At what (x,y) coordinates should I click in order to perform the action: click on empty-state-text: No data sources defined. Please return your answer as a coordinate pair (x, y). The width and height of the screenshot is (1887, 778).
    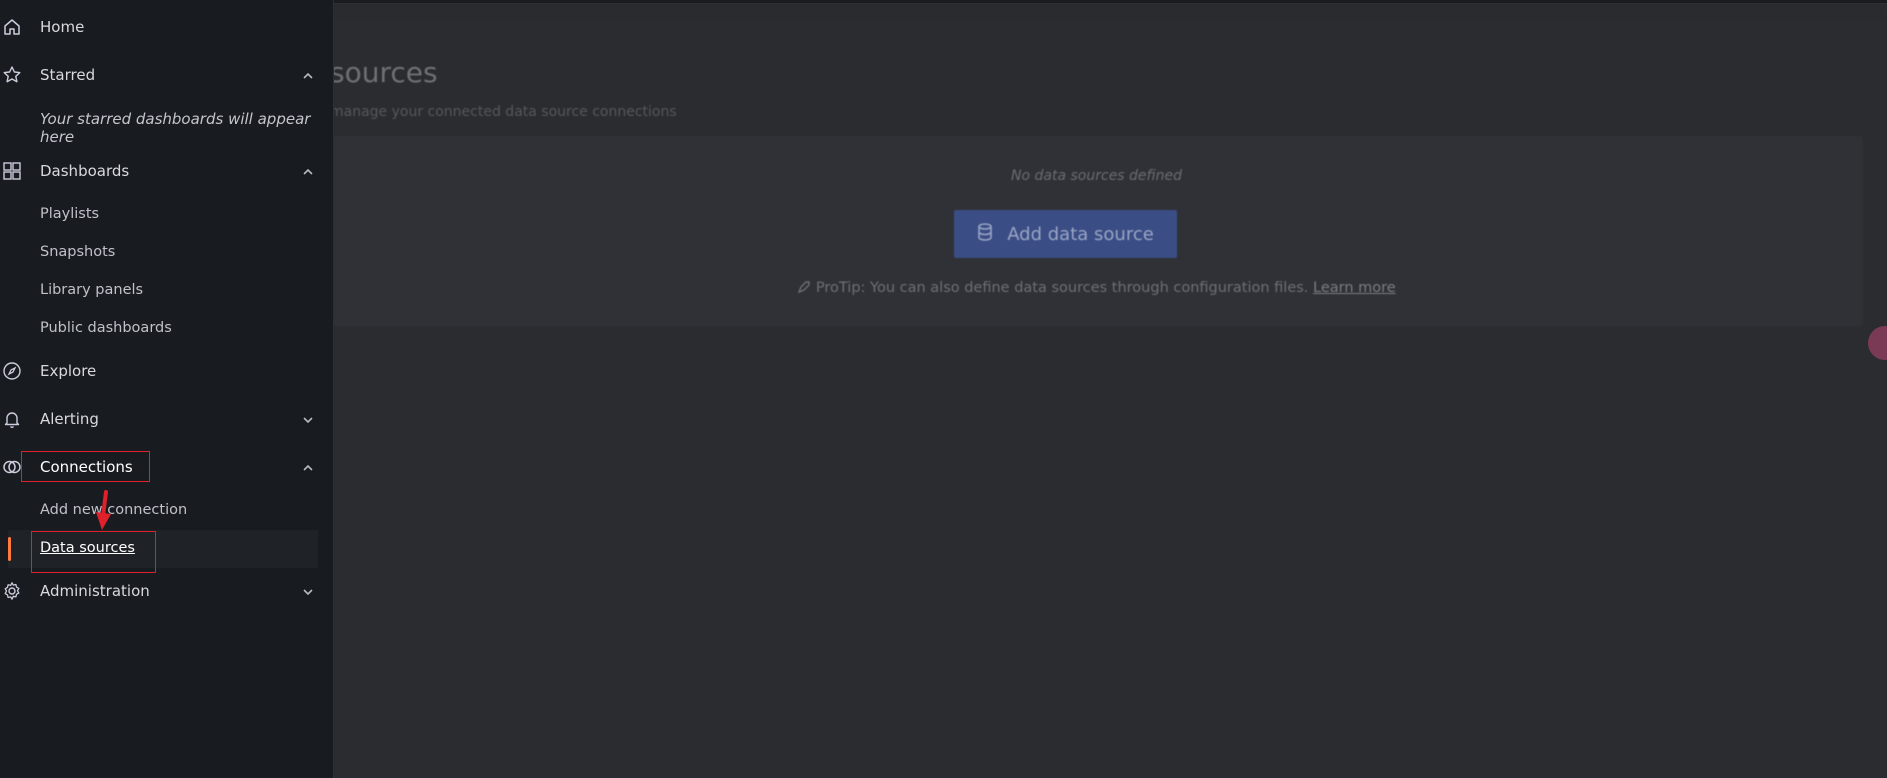
    Looking at the image, I should click on (1096, 176).